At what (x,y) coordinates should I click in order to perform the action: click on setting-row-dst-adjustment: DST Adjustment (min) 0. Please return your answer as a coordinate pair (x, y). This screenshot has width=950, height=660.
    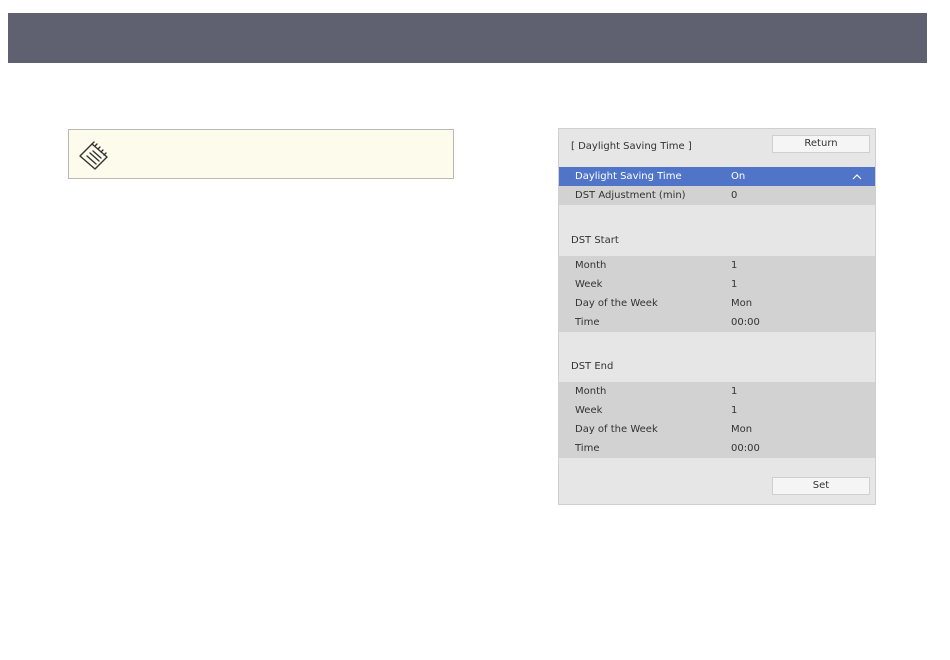
    Looking at the image, I should click on (717, 195).